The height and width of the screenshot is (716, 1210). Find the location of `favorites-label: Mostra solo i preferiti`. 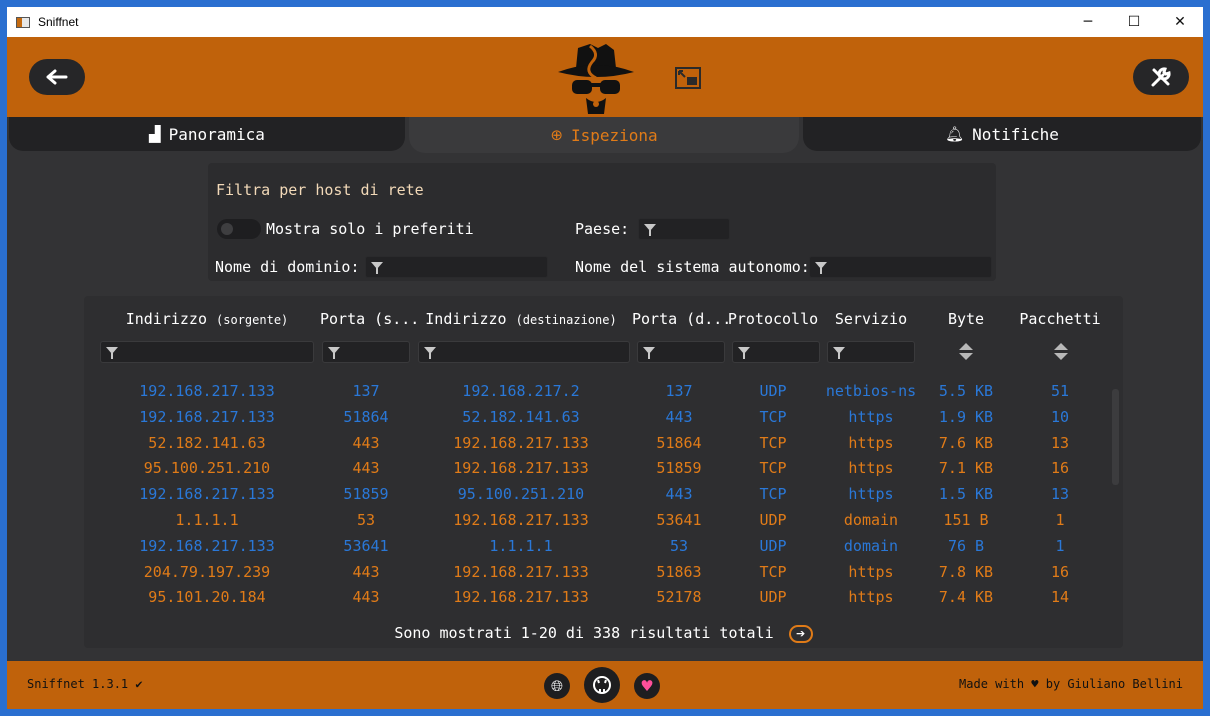

favorites-label: Mostra solo i preferiti is located at coordinates (370, 229).